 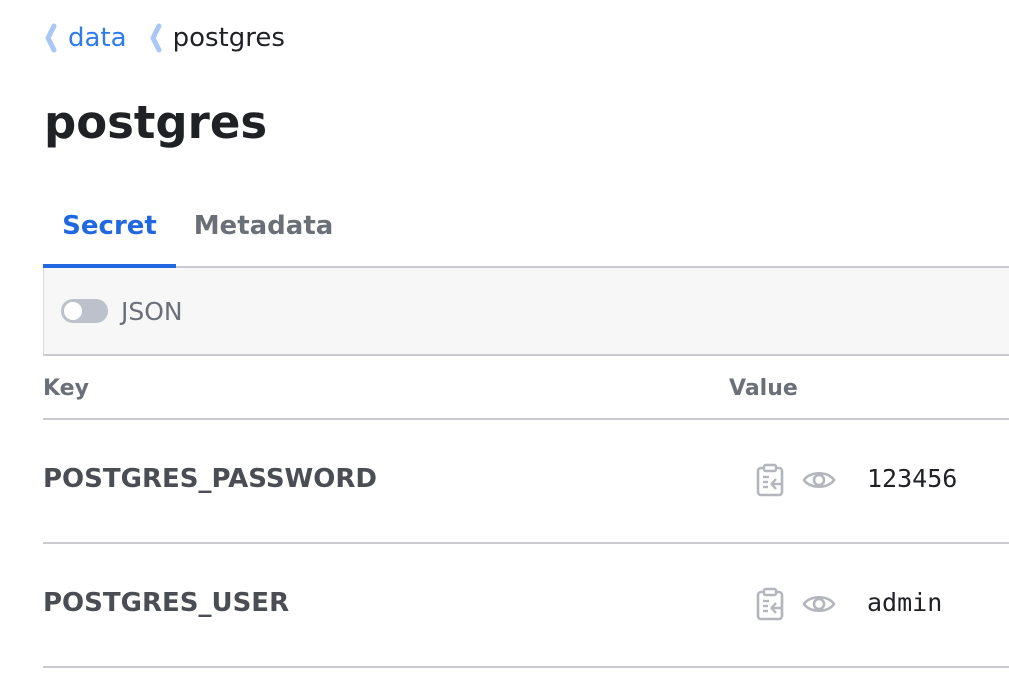 What do you see at coordinates (84, 311) in the screenshot?
I see `json-toggle` at bounding box center [84, 311].